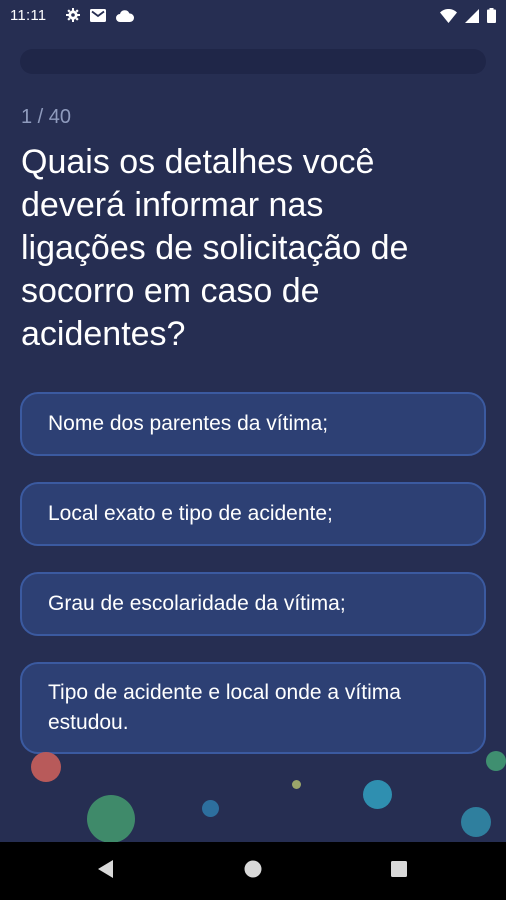 The width and height of the screenshot is (506, 900). I want to click on nav-home-button, so click(253, 871).